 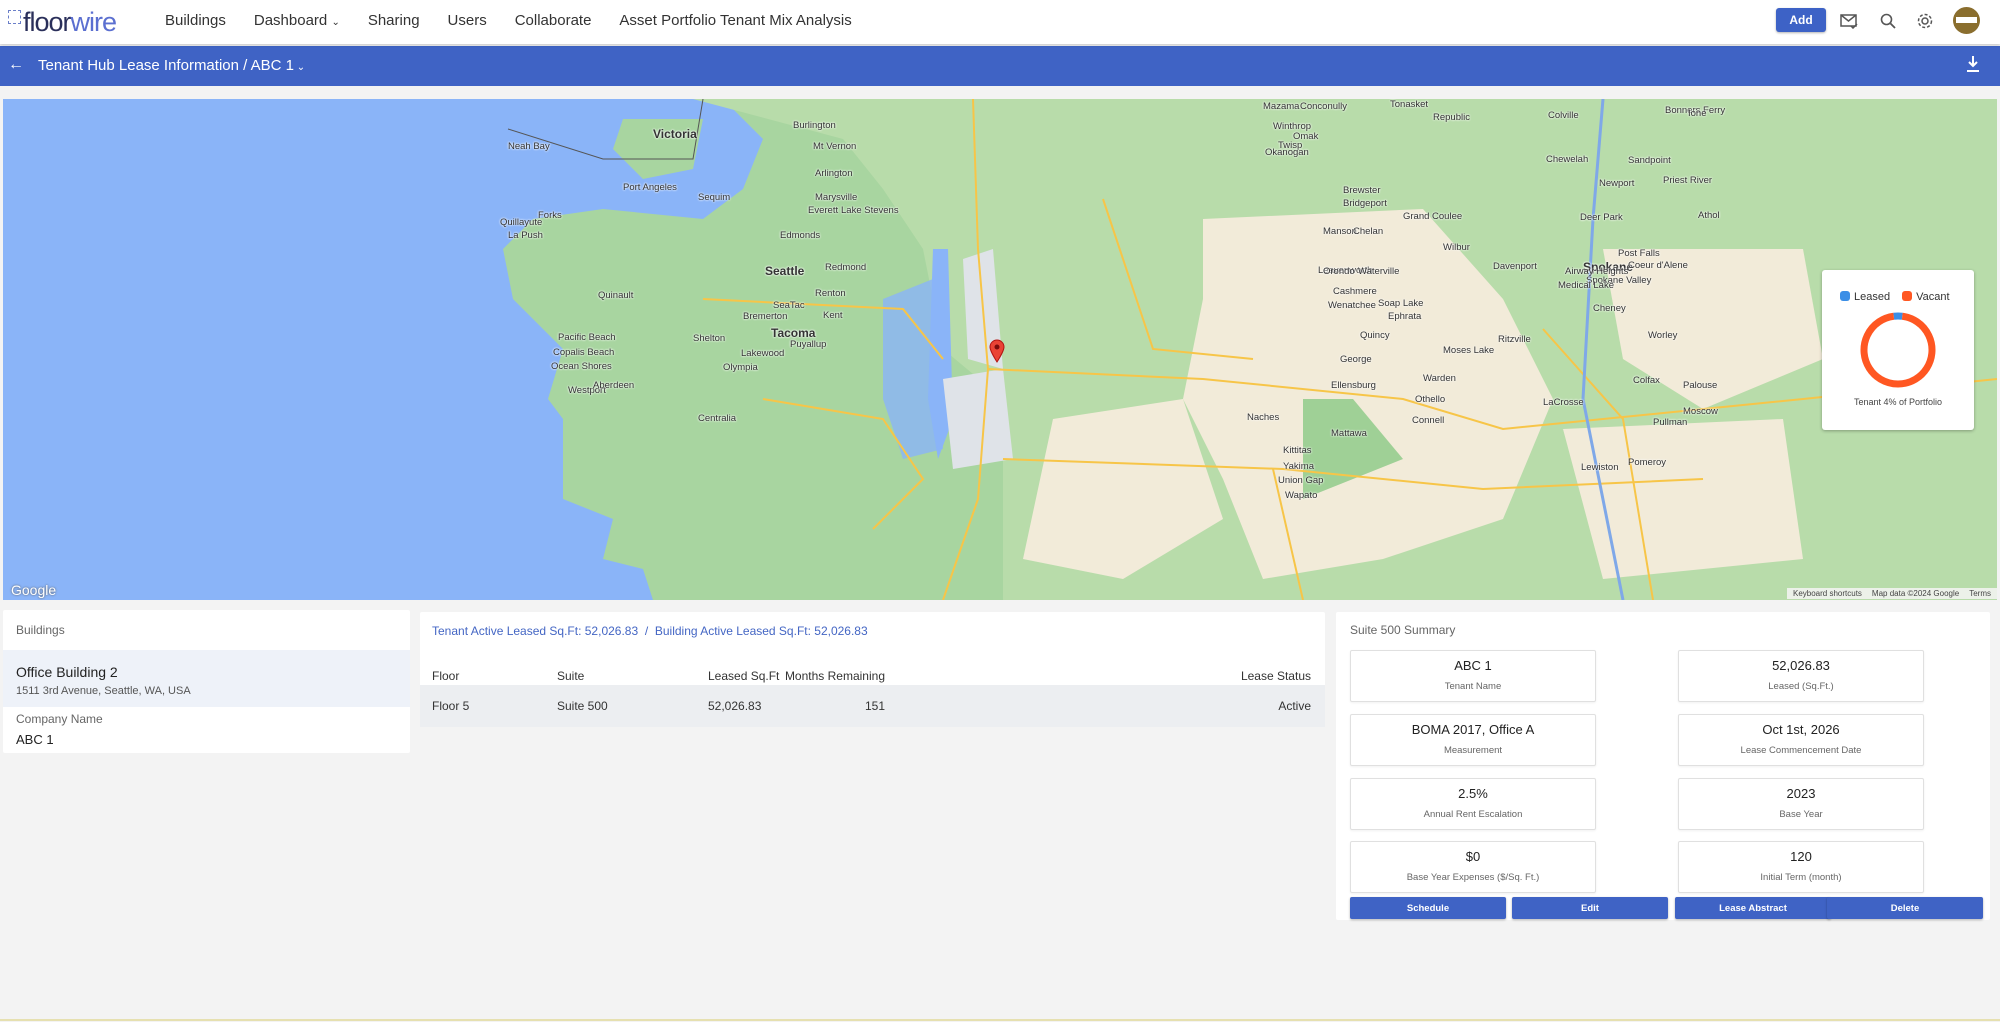 What do you see at coordinates (1801, 676) in the screenshot?
I see `summary-leased-sqft: 52,026.83 Leased (Sq.Ft.)` at bounding box center [1801, 676].